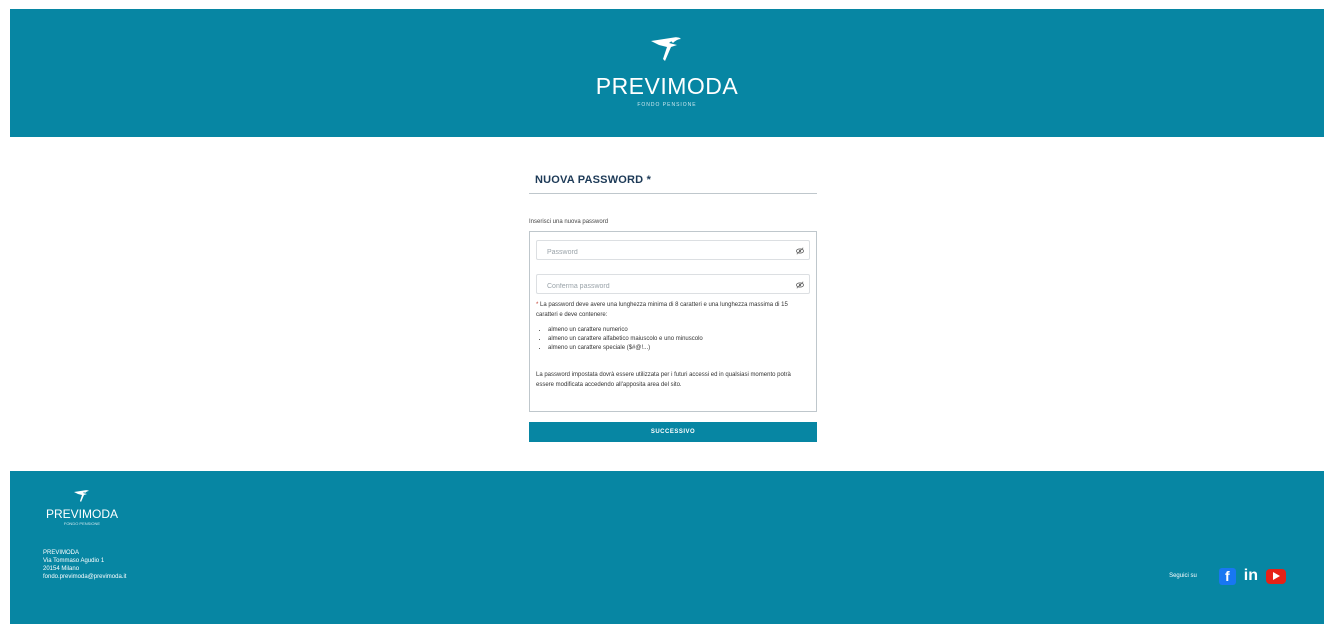 This screenshot has height=624, width=1324. Describe the element at coordinates (593, 180) in the screenshot. I see `page-title: NUOVA PASSWORD *` at that location.